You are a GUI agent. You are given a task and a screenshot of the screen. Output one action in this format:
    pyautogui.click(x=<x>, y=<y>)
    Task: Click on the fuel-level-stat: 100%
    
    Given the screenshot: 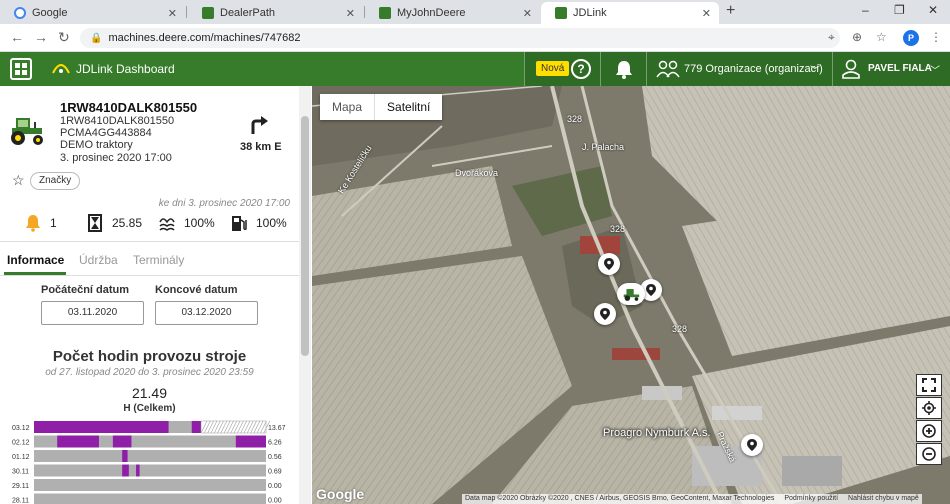 What is the action you would take?
    pyautogui.click(x=258, y=223)
    